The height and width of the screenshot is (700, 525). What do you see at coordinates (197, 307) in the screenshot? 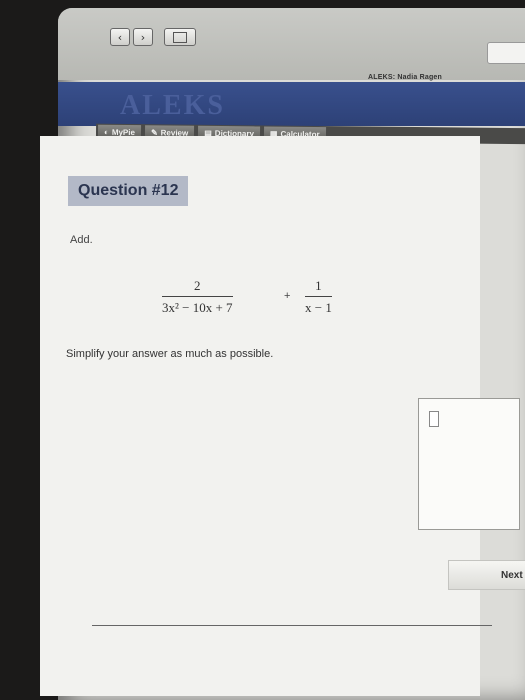
I see `fraction-one-denominator: 3x² − 10x + 7` at bounding box center [197, 307].